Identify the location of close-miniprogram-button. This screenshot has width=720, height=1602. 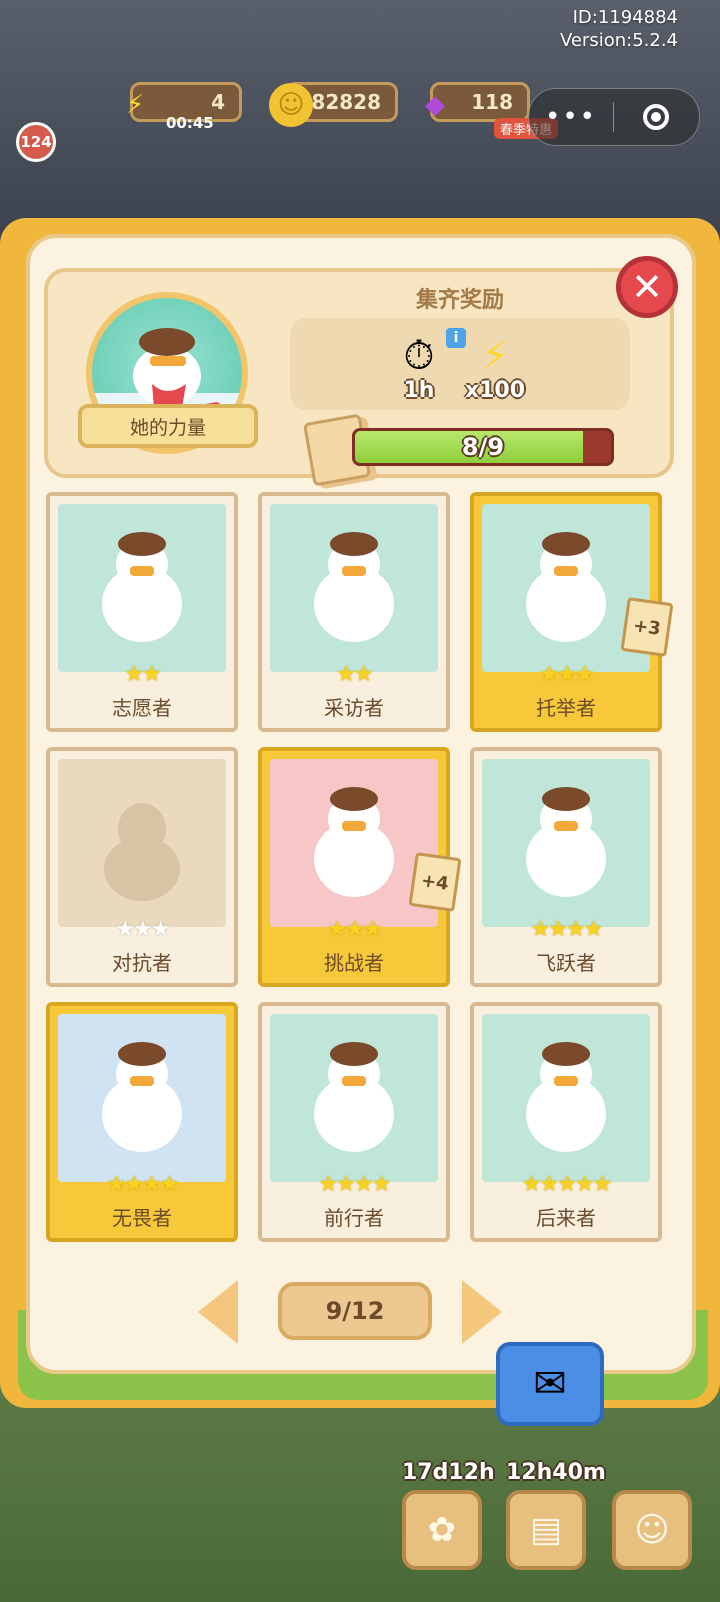
(656, 117).